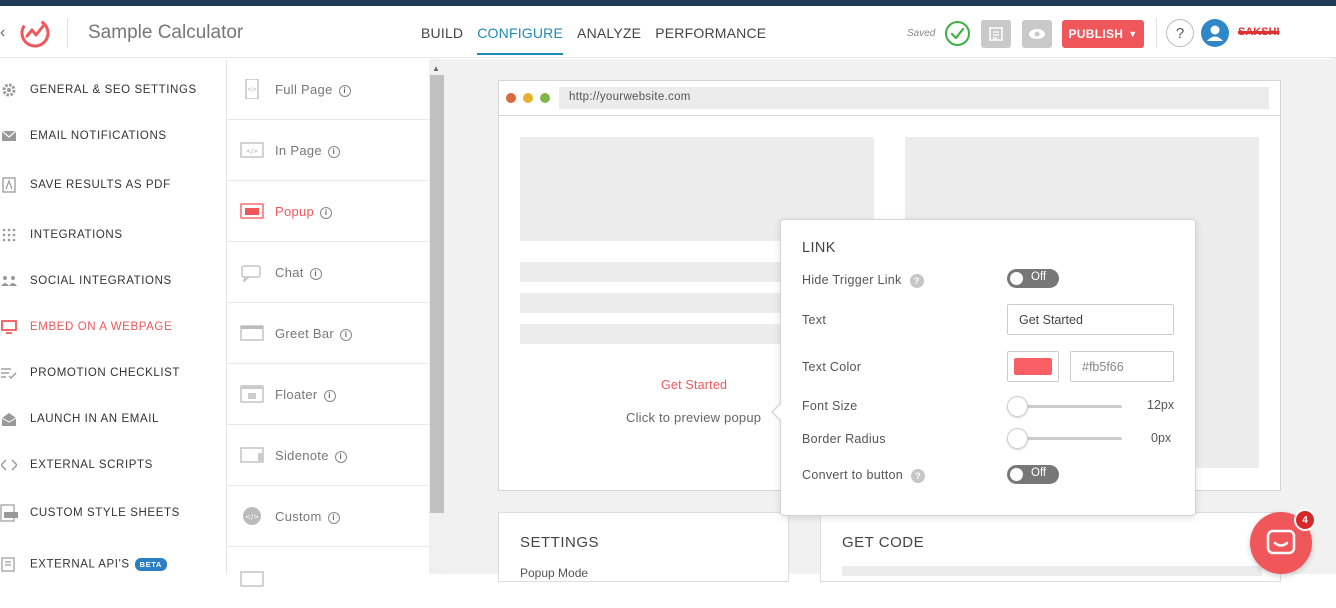 Image resolution: width=1336 pixels, height=608 pixels. I want to click on text-label: Text, so click(814, 320).